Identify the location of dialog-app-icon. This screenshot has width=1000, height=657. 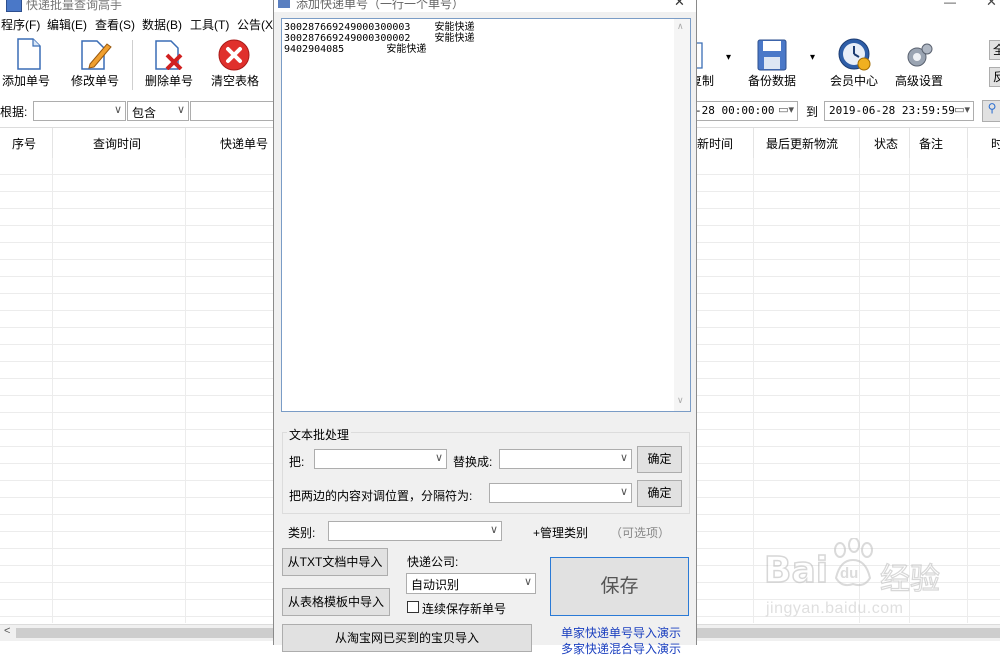
(284, 4).